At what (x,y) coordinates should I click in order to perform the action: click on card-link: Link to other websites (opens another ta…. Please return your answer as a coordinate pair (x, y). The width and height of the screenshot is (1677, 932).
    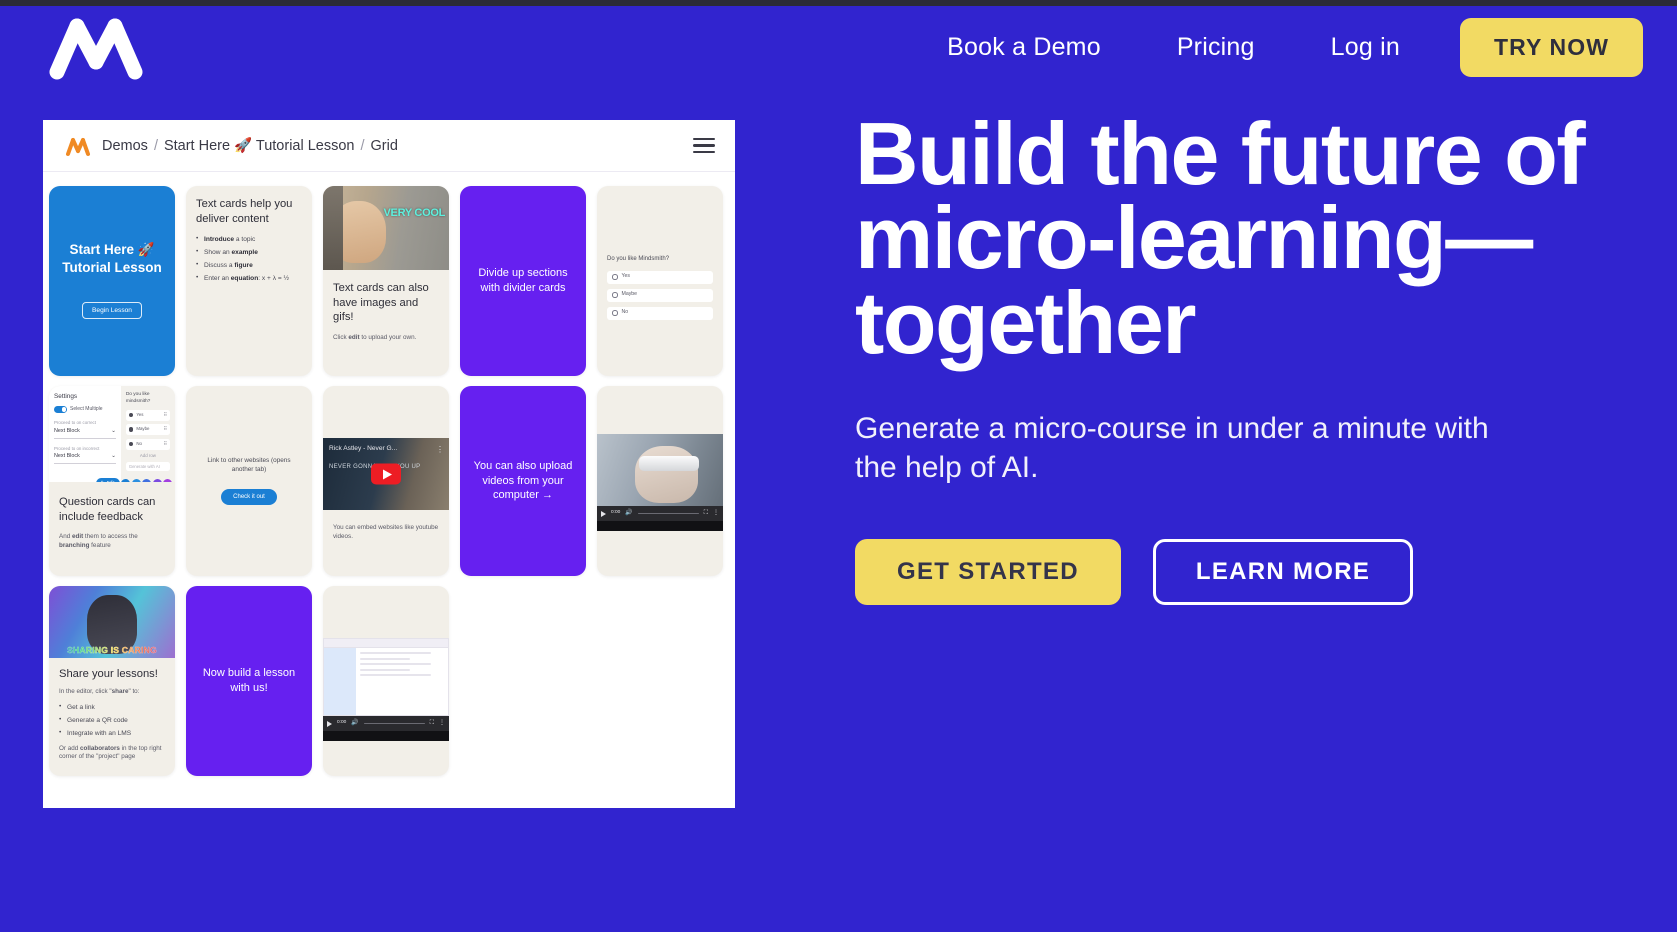
    Looking at the image, I should click on (249, 481).